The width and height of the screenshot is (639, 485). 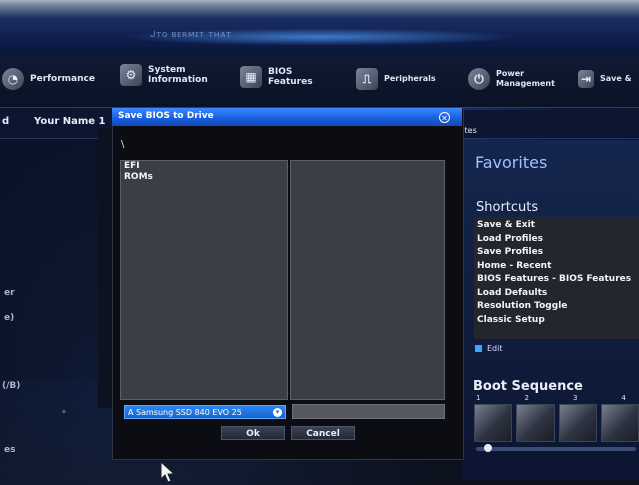 I want to click on mouse-pointer-icon, so click(x=168, y=472).